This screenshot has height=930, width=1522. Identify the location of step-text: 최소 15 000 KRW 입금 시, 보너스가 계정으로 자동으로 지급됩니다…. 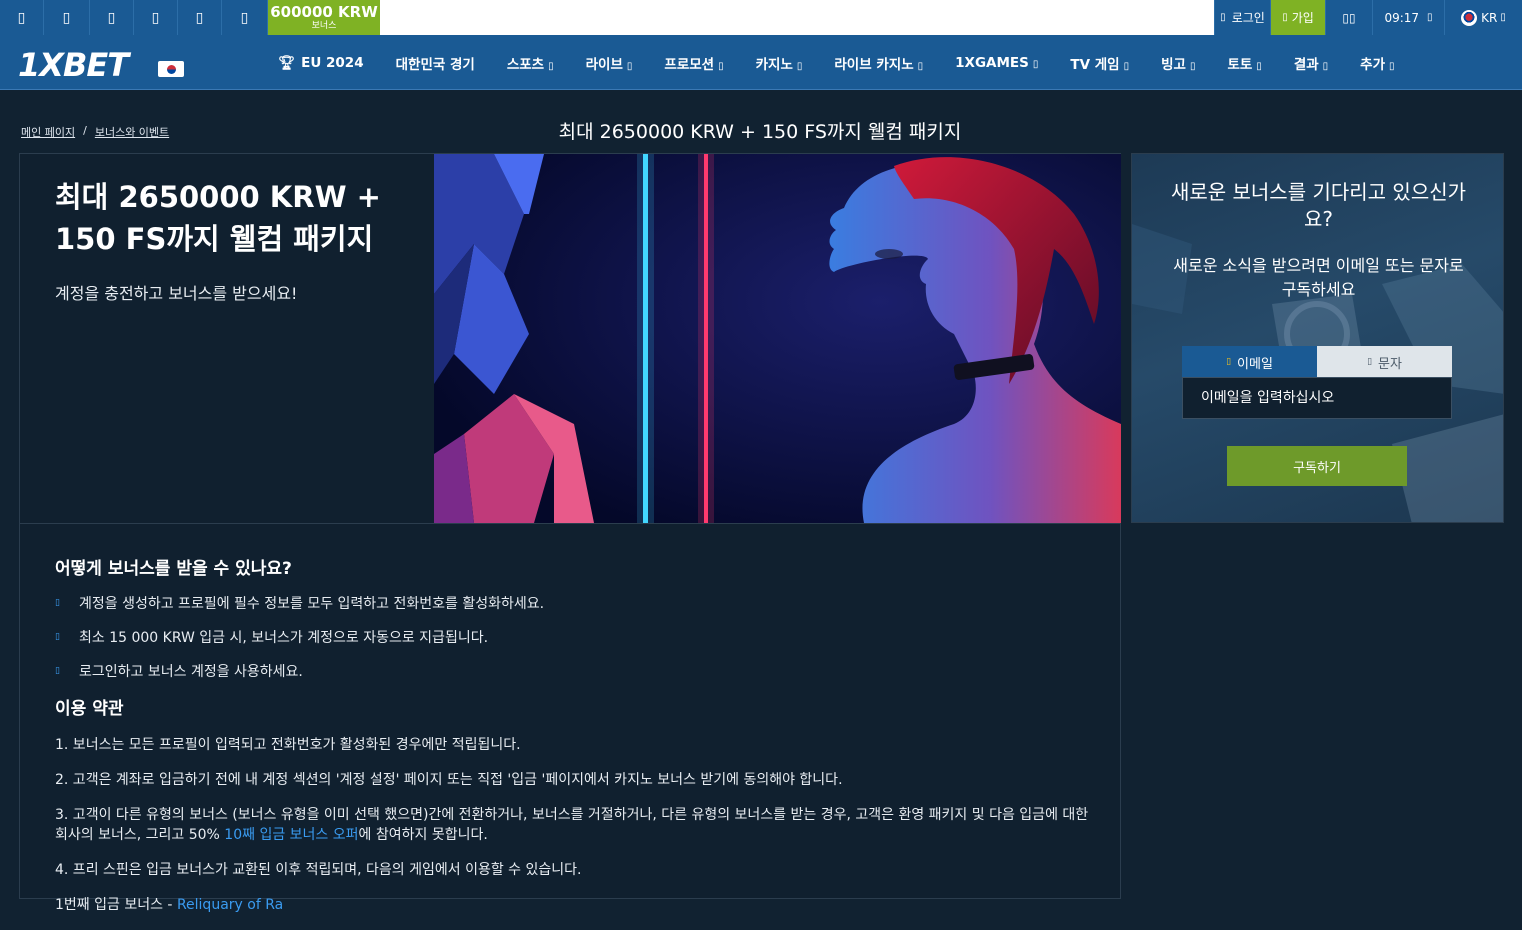
(284, 638).